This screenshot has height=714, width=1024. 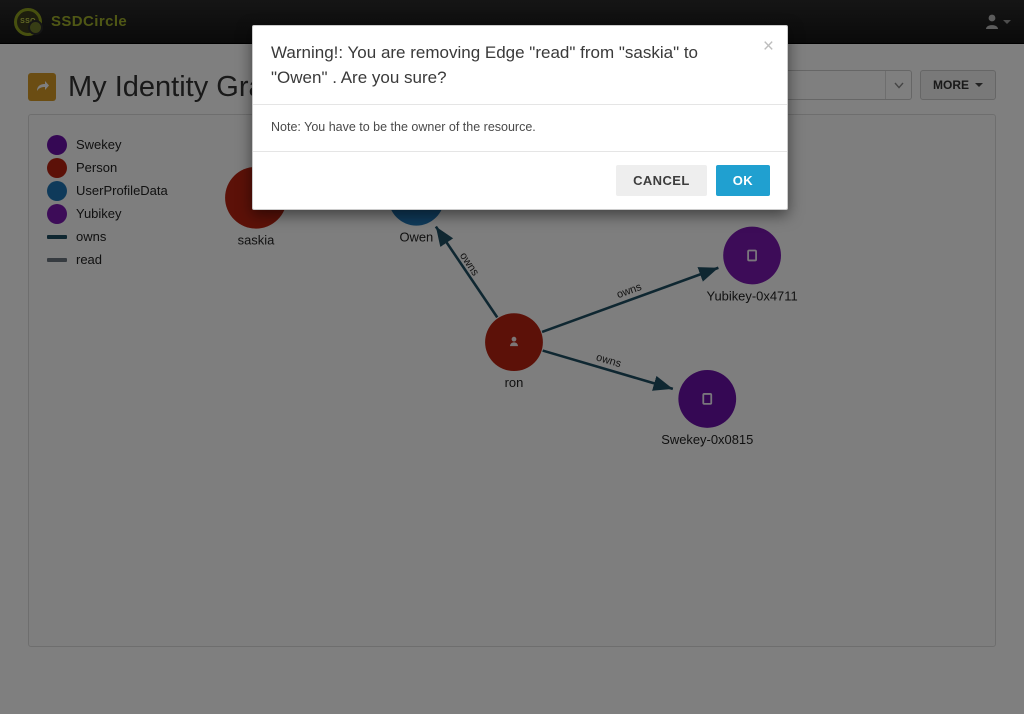 What do you see at coordinates (742, 180) in the screenshot?
I see `ok-button: OK` at bounding box center [742, 180].